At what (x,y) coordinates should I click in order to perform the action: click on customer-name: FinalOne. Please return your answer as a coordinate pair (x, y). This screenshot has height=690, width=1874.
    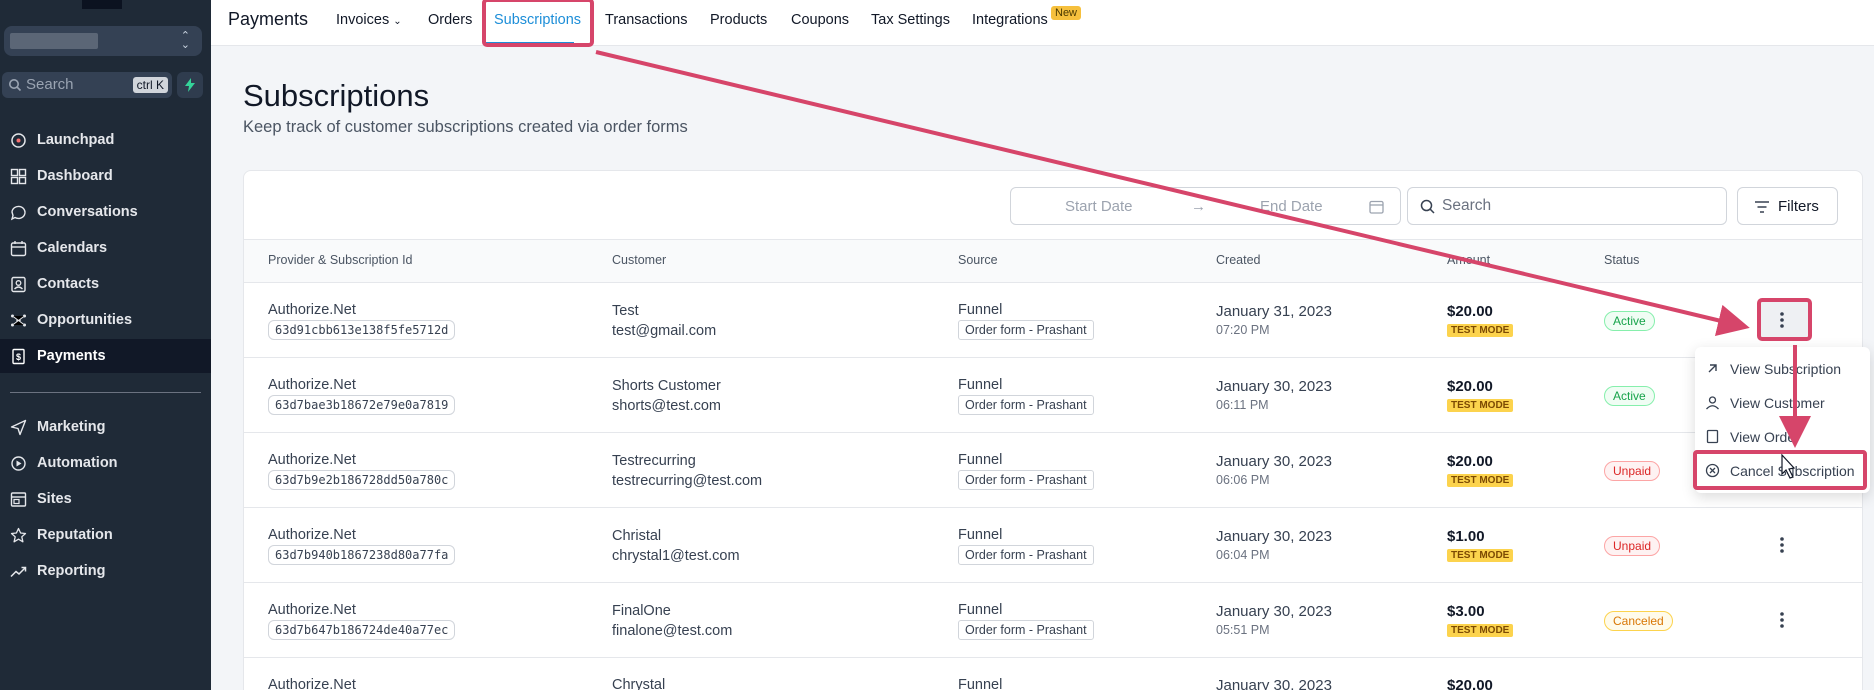
    Looking at the image, I should click on (641, 611).